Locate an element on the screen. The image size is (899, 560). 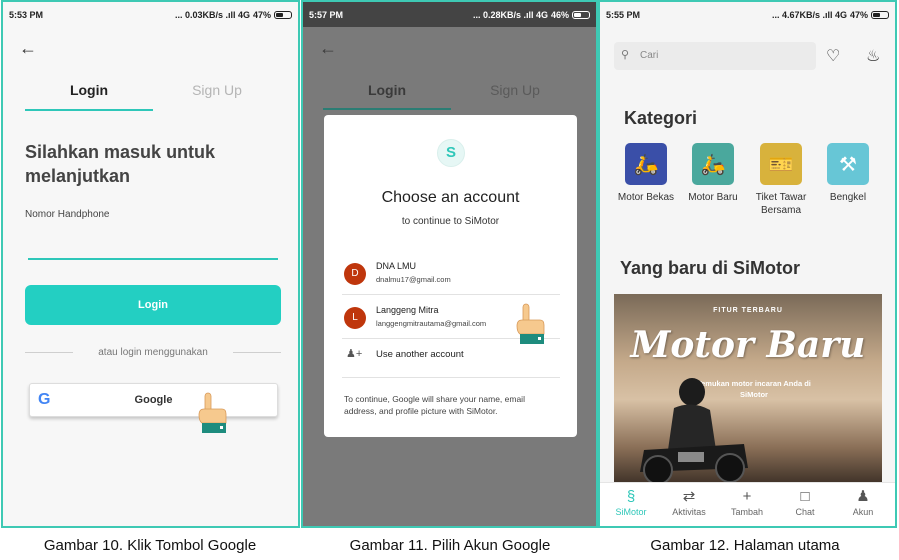
account-name: DNA LMU is located at coordinates (396, 266).